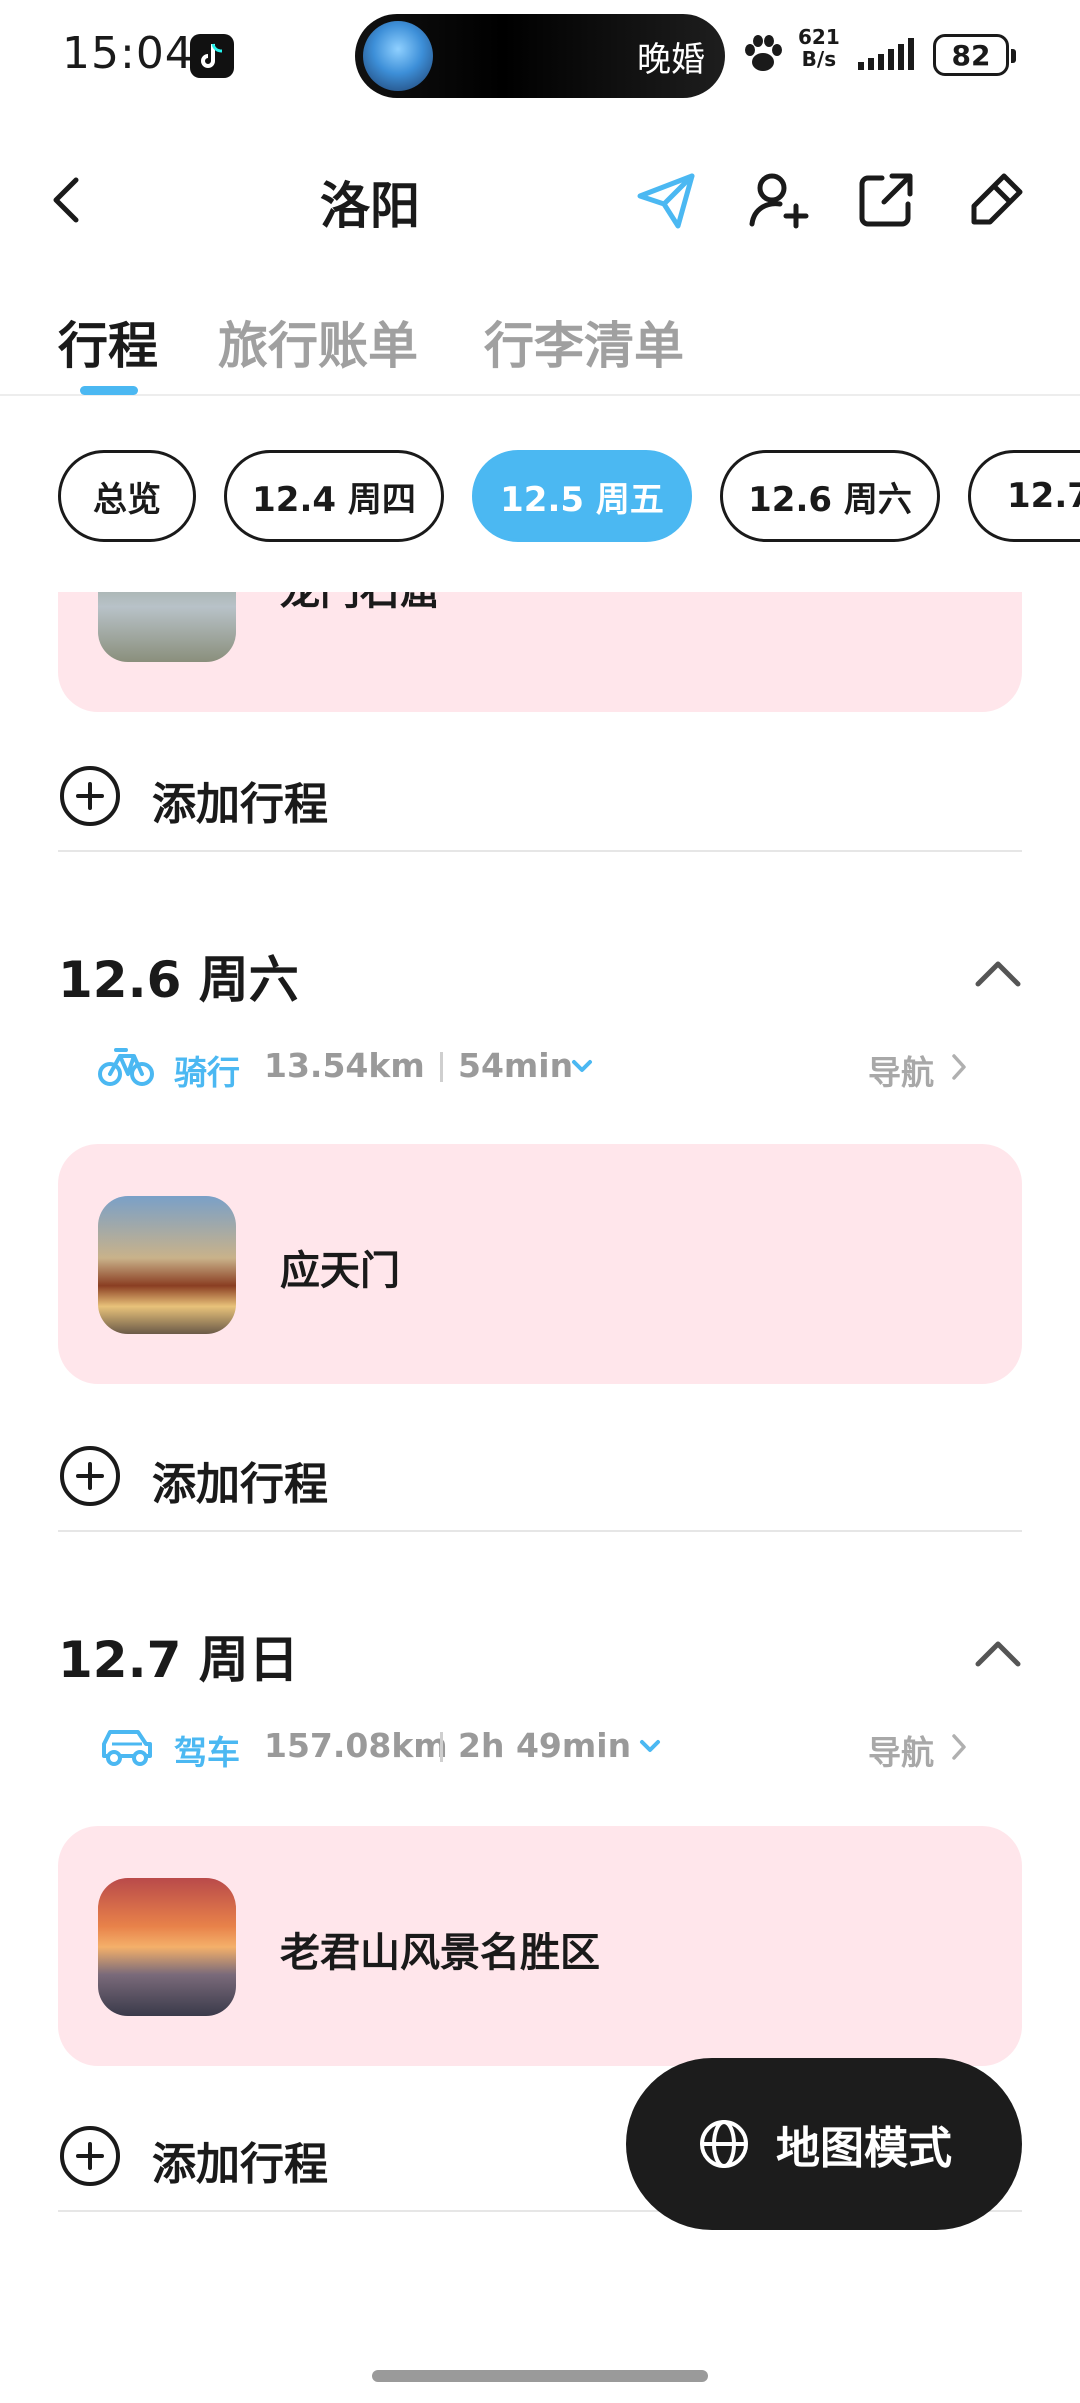 This screenshot has height=2403, width=1080. I want to click on edit-icon, so click(996, 200).